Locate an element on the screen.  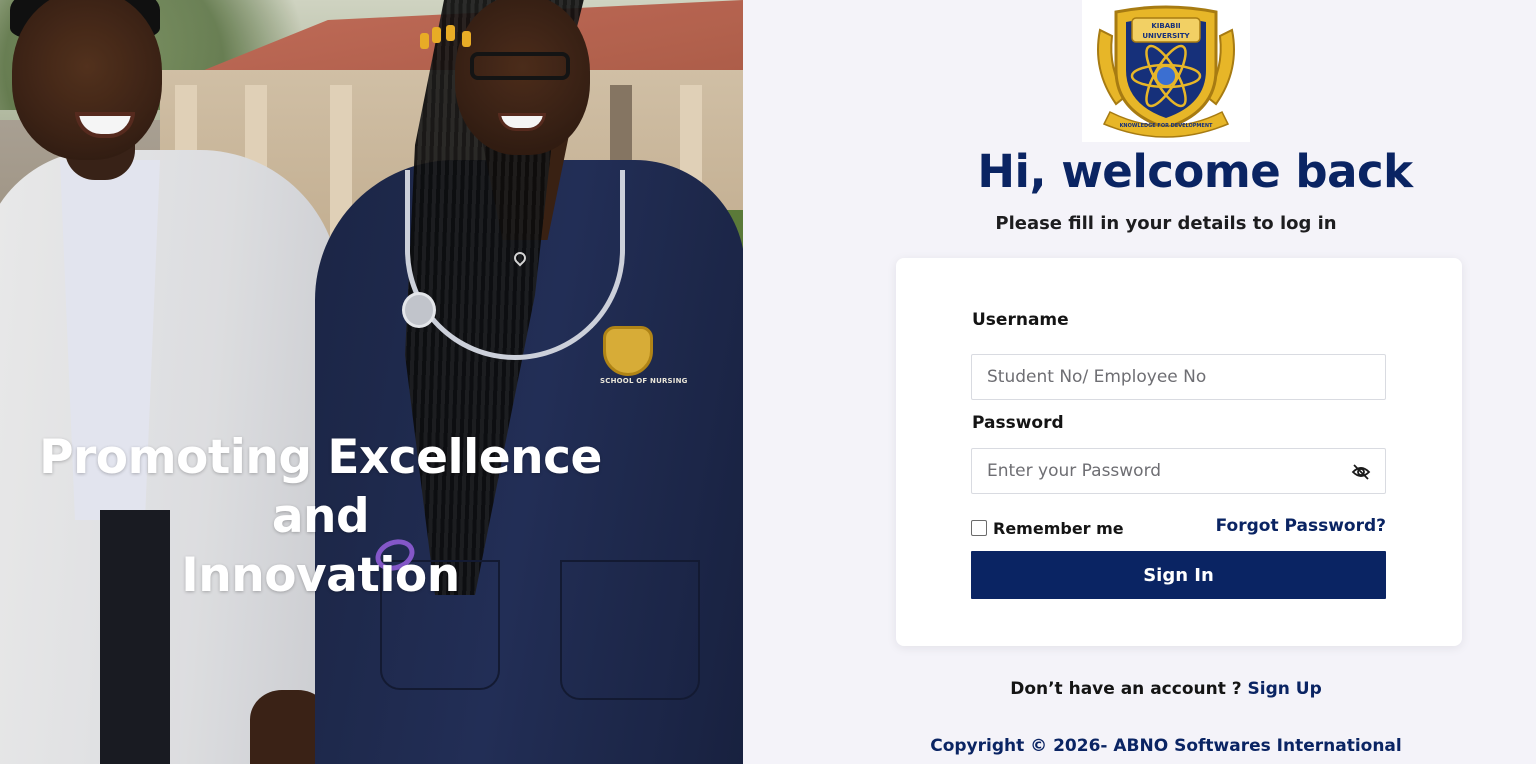
username-field-wrapper is located at coordinates (1178, 377).